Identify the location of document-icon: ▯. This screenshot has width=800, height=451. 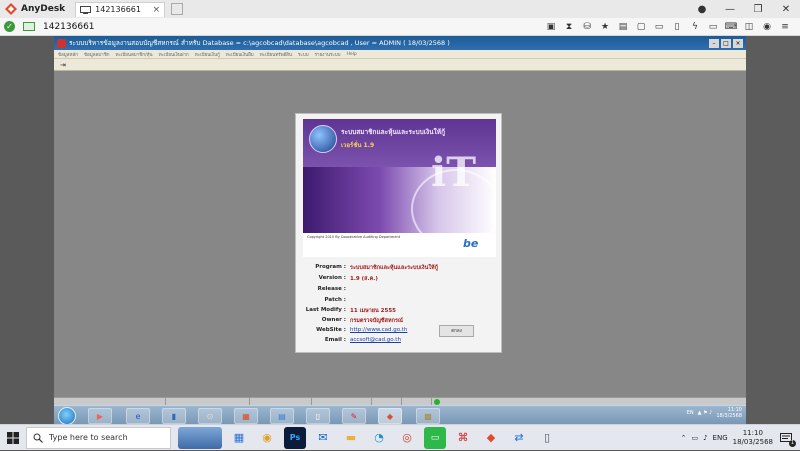
(547, 438).